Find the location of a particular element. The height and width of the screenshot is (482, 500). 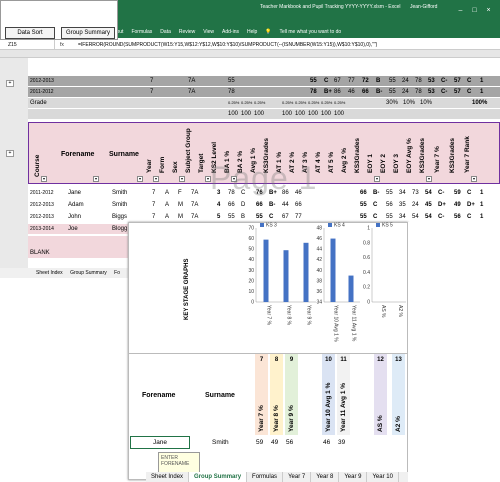

y-tick-label: 44 is located at coordinates (319, 250).